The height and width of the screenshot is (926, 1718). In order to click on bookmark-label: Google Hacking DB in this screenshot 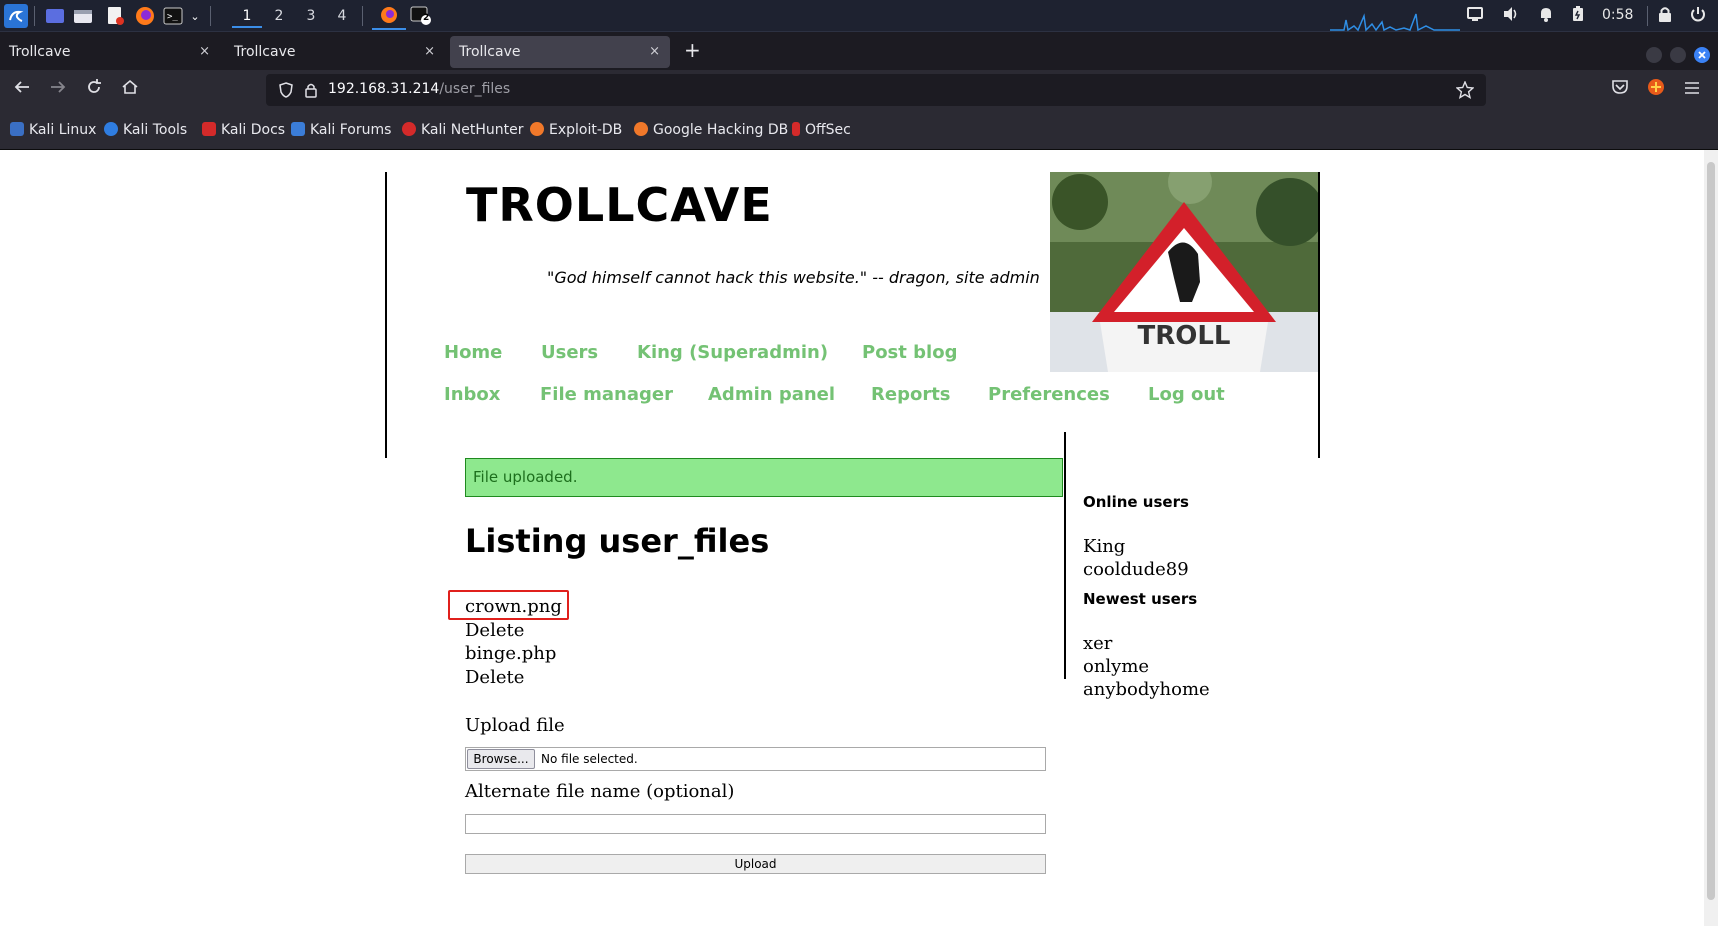, I will do `click(721, 130)`.